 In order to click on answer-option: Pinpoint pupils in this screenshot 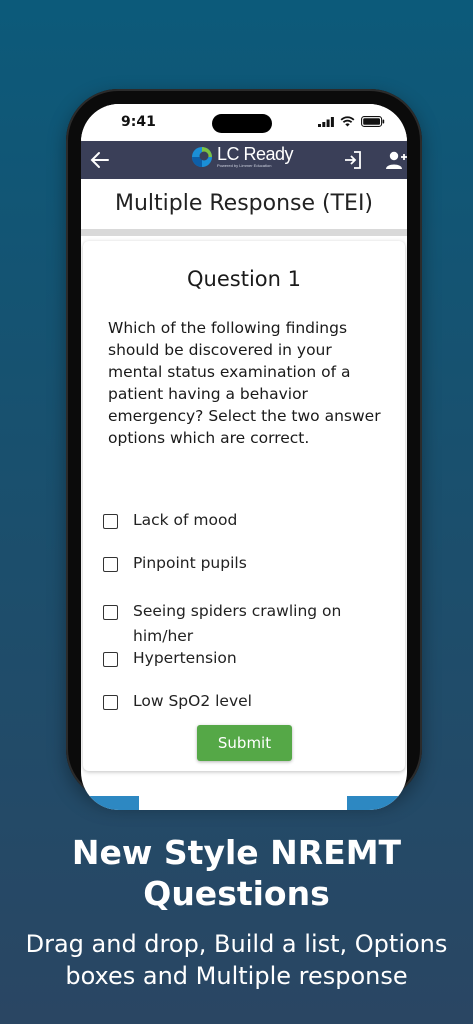, I will do `click(240, 565)`.